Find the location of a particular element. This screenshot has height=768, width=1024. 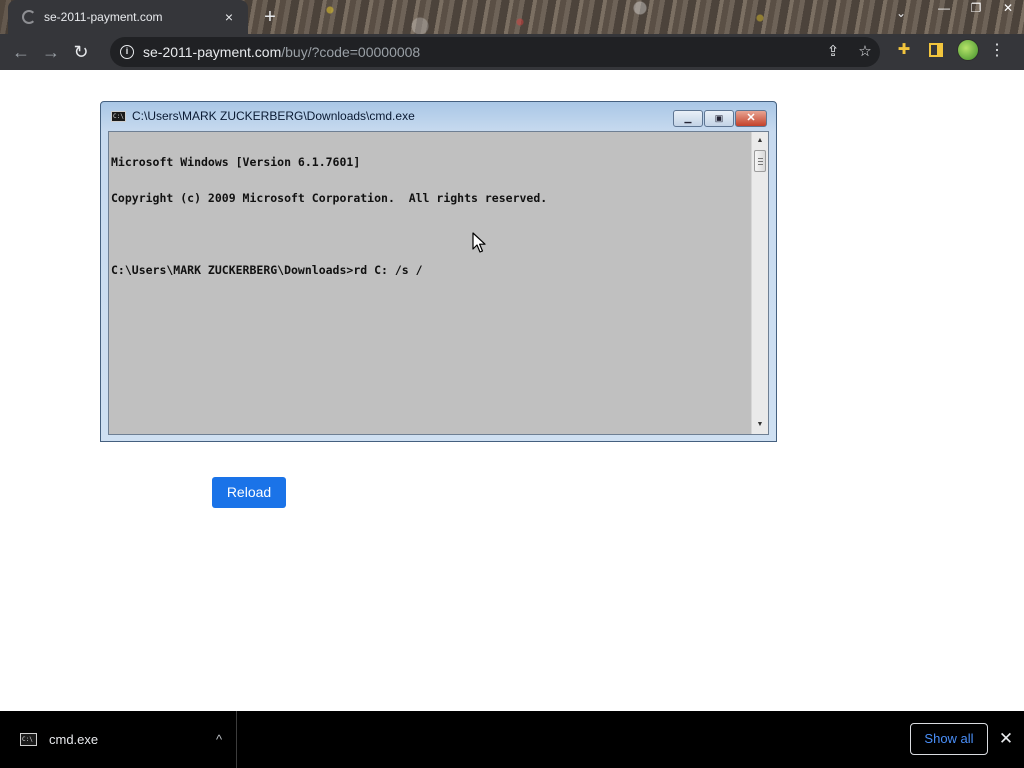

mouse-pointer-icon is located at coordinates (479, 242).